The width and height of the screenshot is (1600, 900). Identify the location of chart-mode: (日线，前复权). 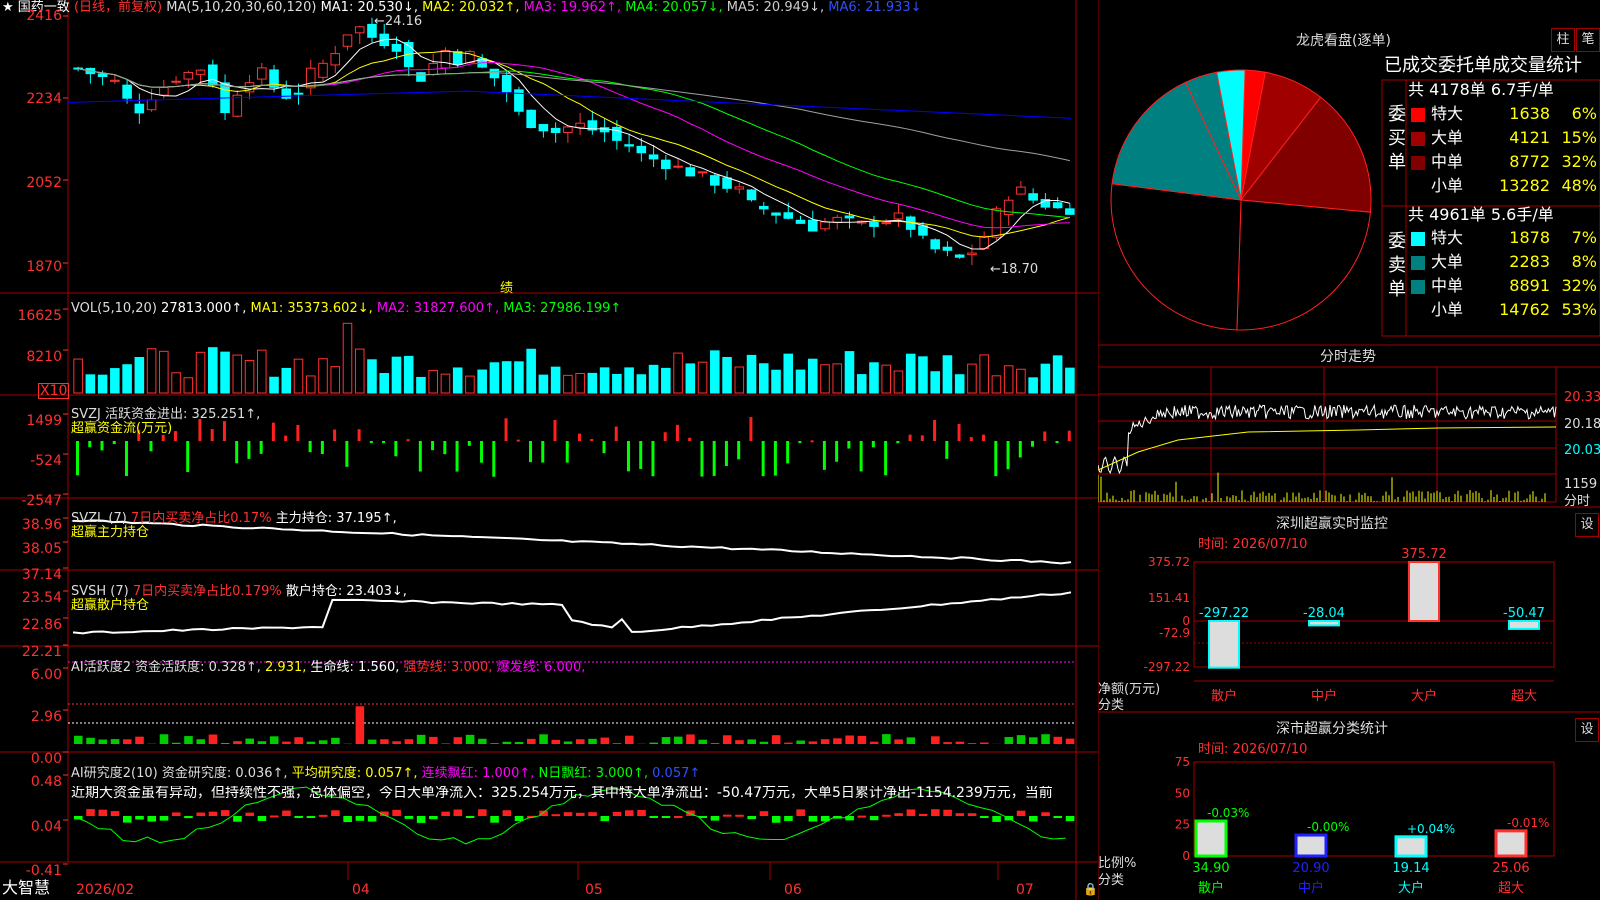
(118, 7).